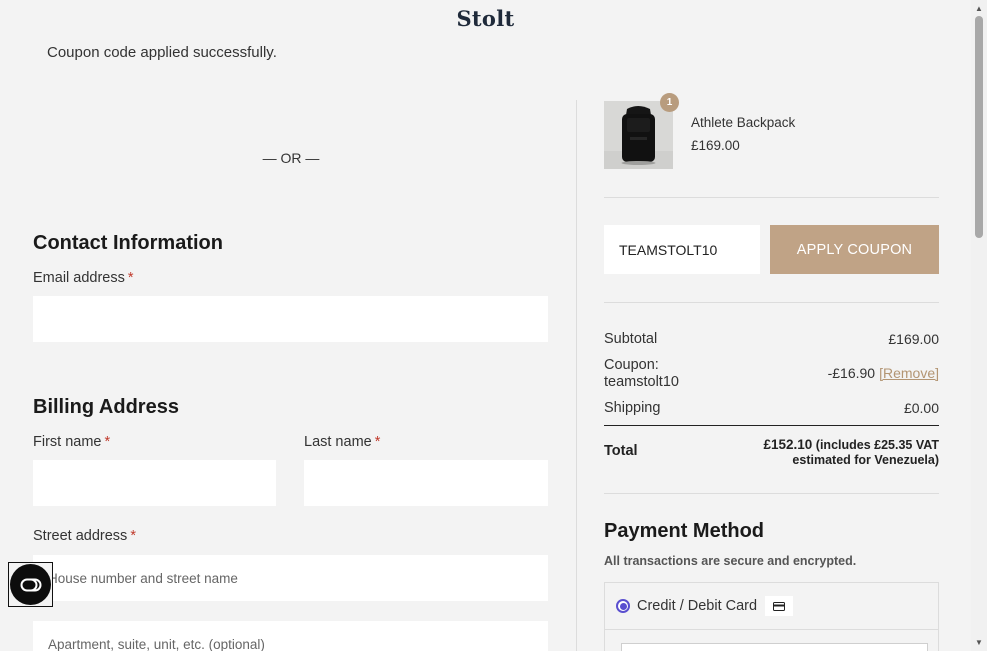  What do you see at coordinates (638, 135) in the screenshot?
I see `backpack-image` at bounding box center [638, 135].